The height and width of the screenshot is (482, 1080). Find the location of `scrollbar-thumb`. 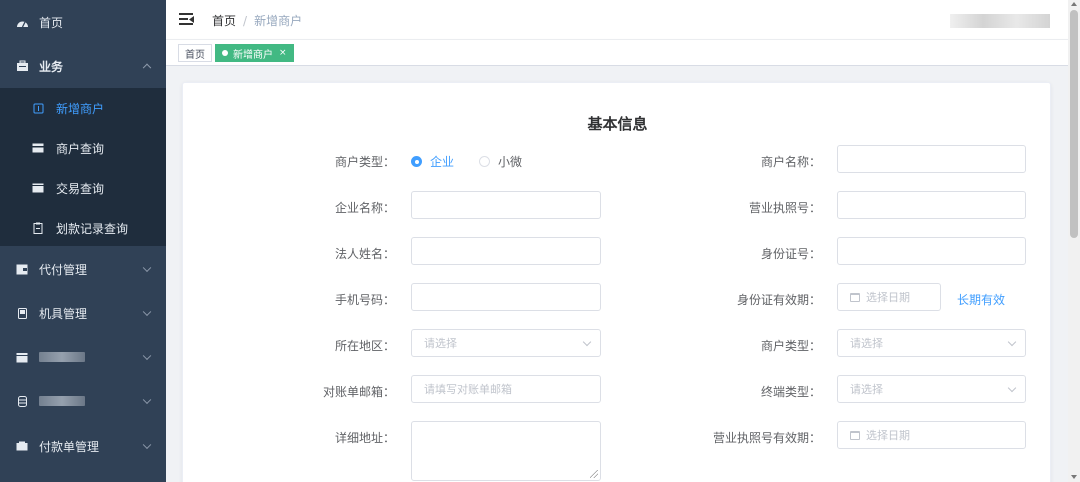

scrollbar-thumb is located at coordinates (1074, 124).